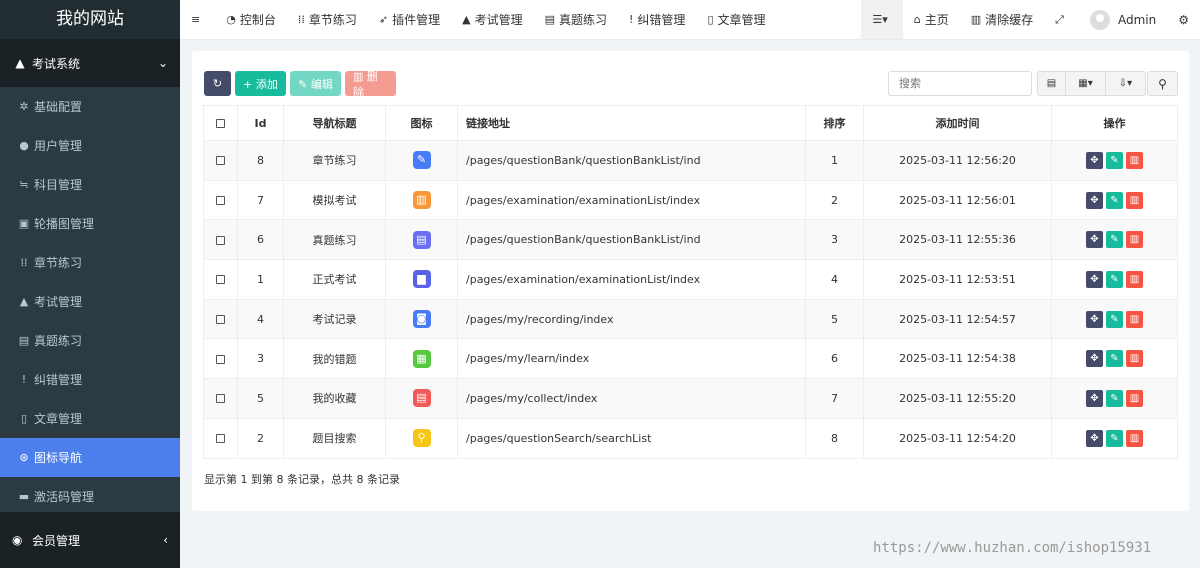 This screenshot has height=568, width=1200. Describe the element at coordinates (957, 359) in the screenshot. I see `cell-time: 2025-03-11 12:54:38` at that location.